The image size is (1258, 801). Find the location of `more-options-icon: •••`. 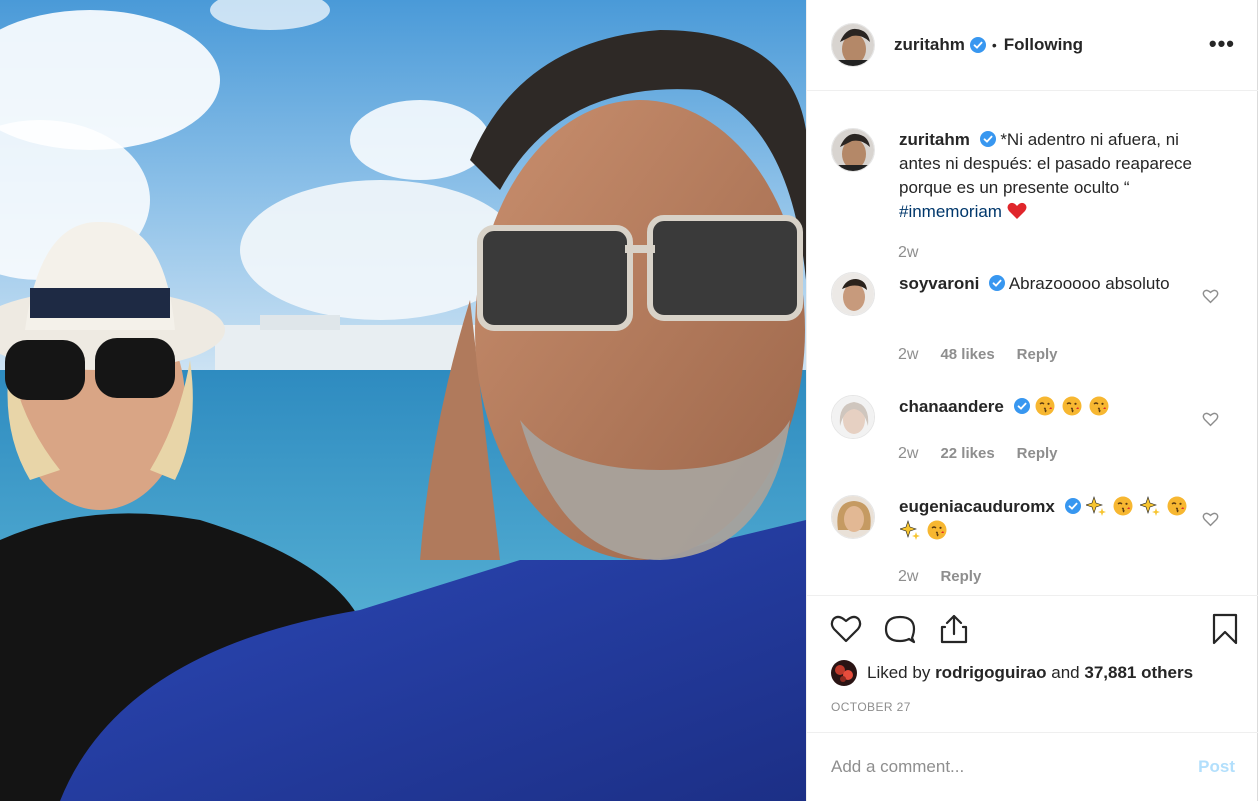

more-options-icon: ••• is located at coordinates (1222, 44).